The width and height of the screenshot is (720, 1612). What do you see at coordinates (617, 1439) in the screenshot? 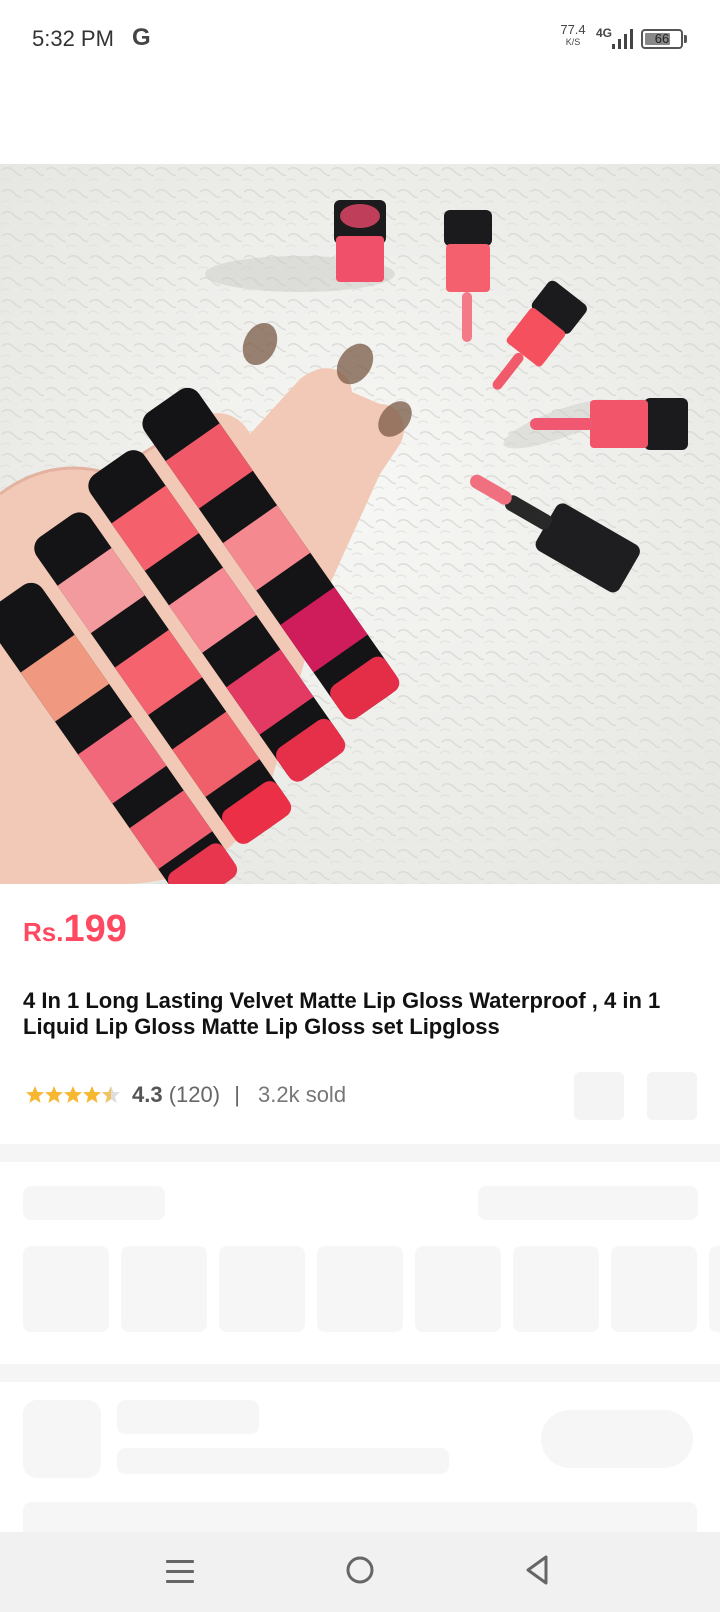
I see `skeleton-pill` at bounding box center [617, 1439].